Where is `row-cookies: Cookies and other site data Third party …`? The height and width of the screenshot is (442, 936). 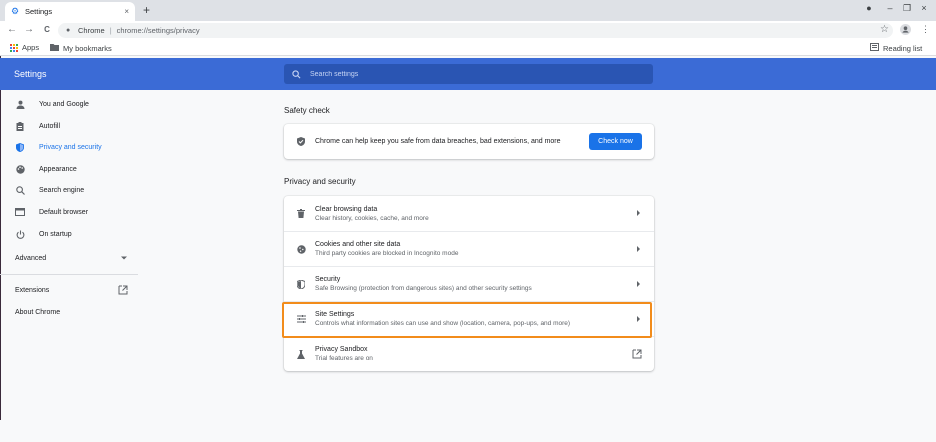 row-cookies: Cookies and other site data Third party … is located at coordinates (469, 248).